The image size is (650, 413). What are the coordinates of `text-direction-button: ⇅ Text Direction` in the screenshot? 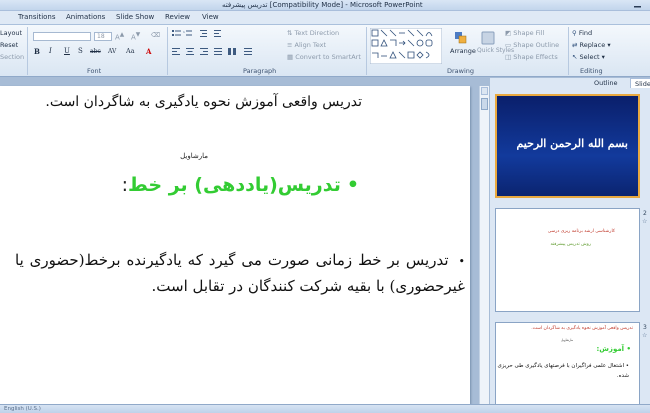 It's located at (313, 33).